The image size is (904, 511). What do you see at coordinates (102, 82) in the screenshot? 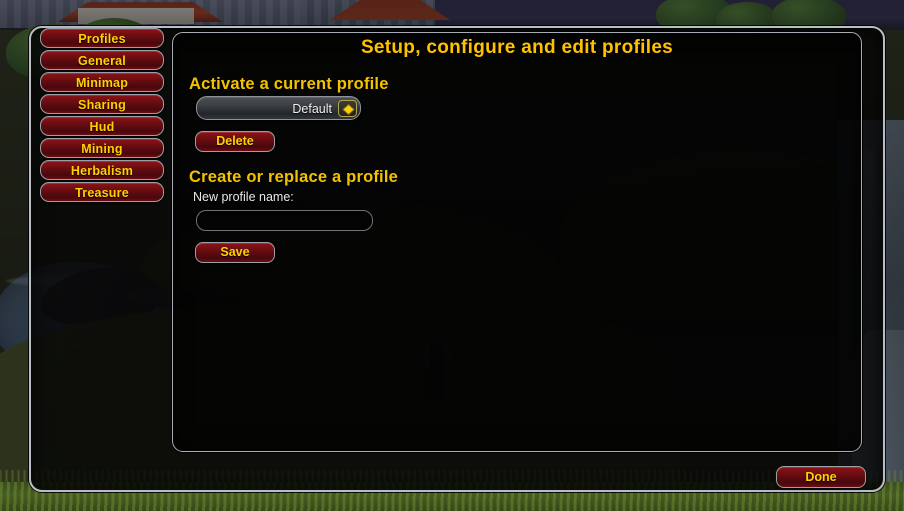
I see `sidebar-item-minimap: Minimap` at bounding box center [102, 82].